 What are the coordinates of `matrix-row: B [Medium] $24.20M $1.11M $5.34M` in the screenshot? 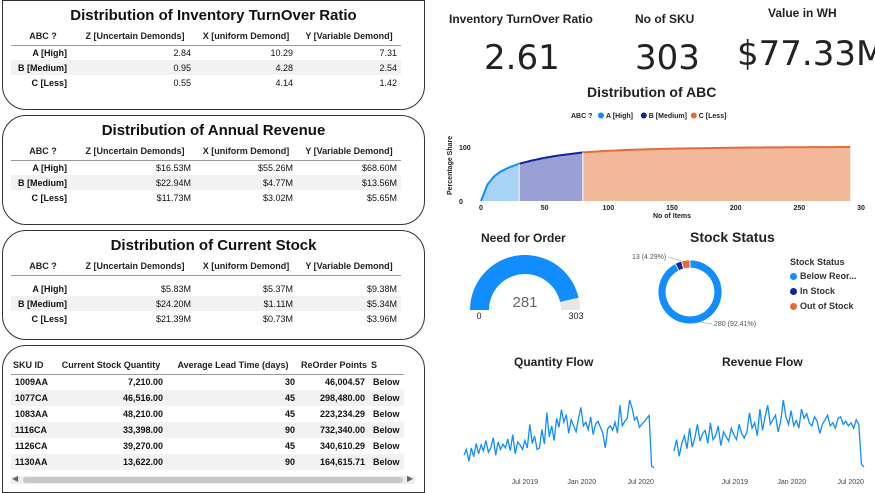 It's located at (206, 303).